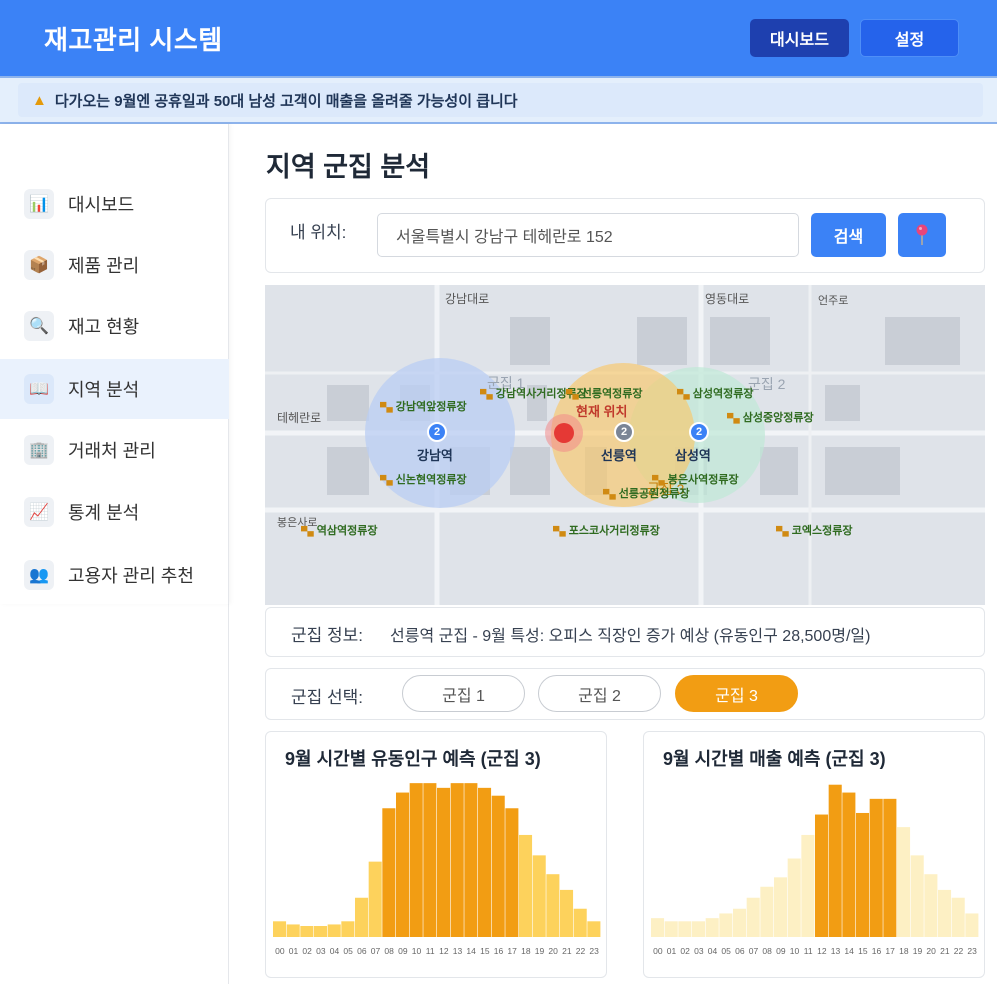  What do you see at coordinates (619, 455) in the screenshot?
I see `station-label: 선릉역` at bounding box center [619, 455].